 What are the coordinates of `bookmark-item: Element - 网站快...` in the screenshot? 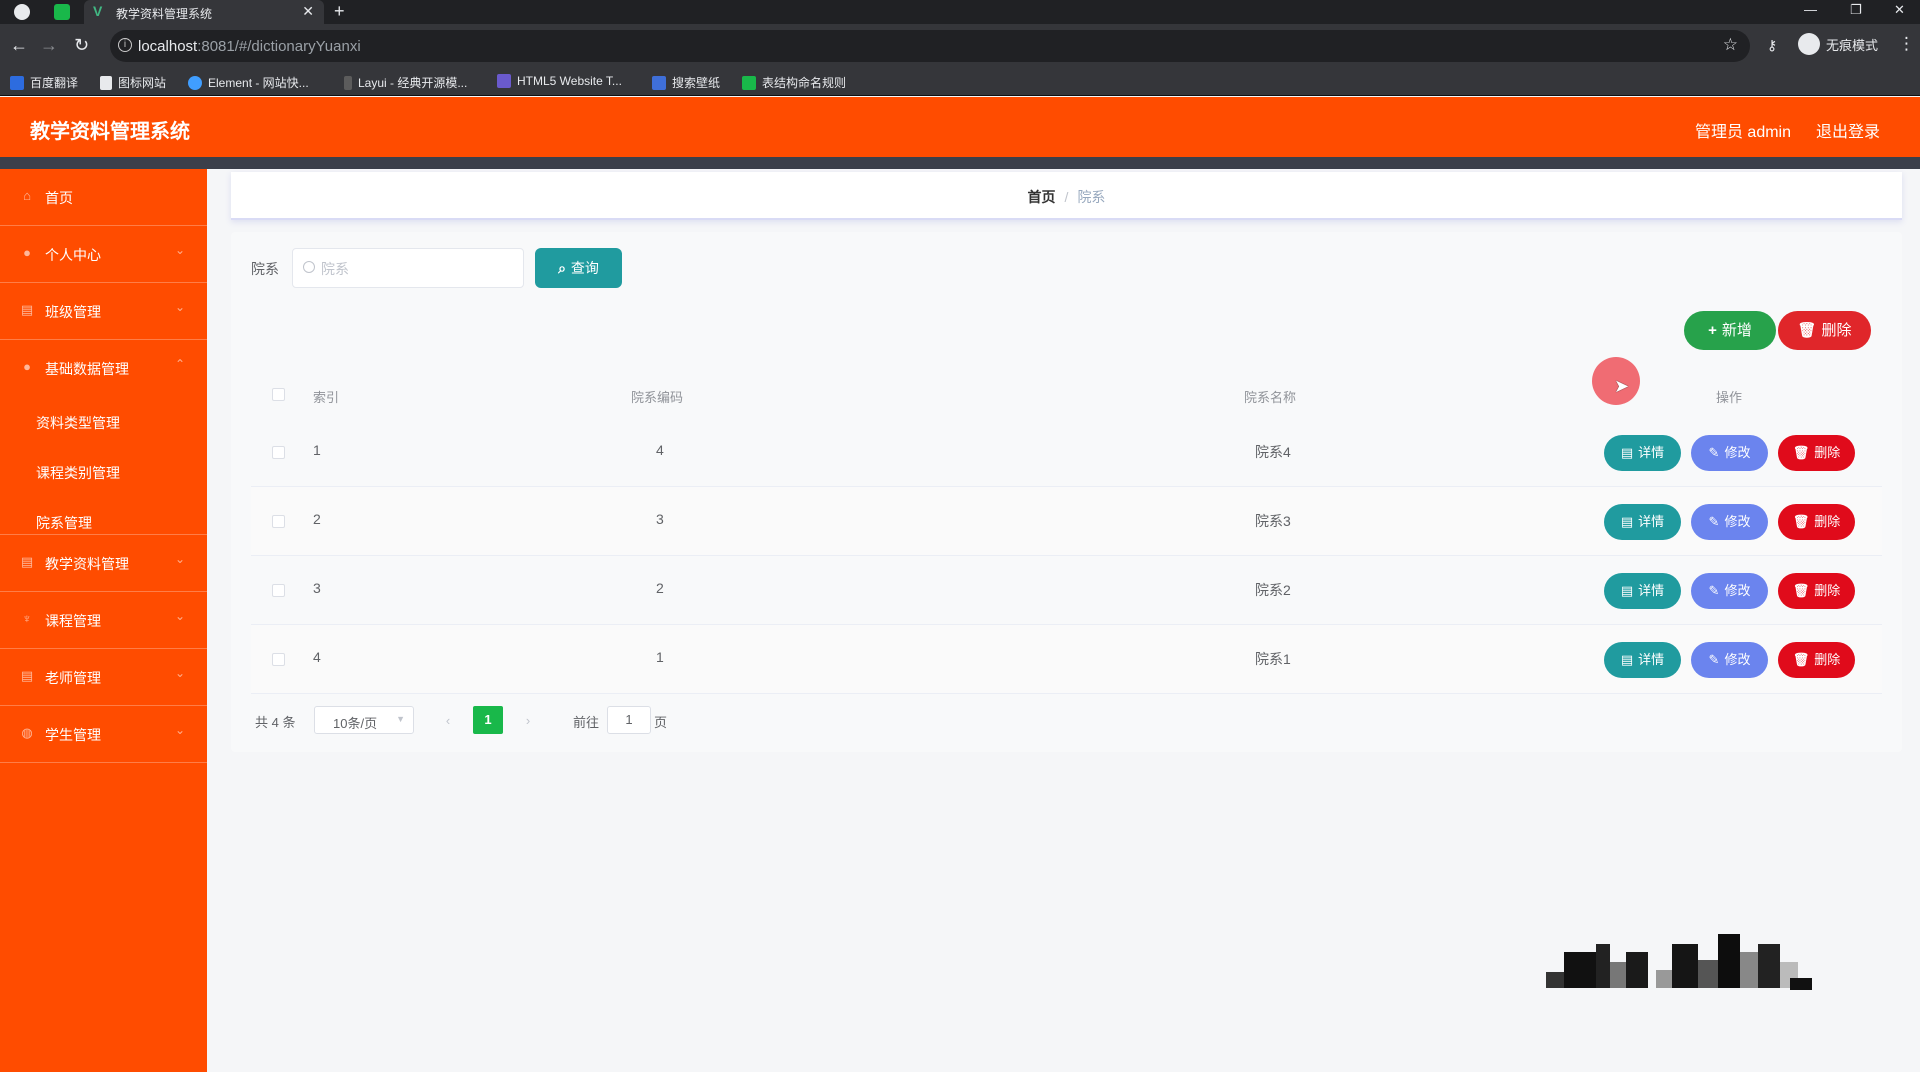 It's located at (248, 82).